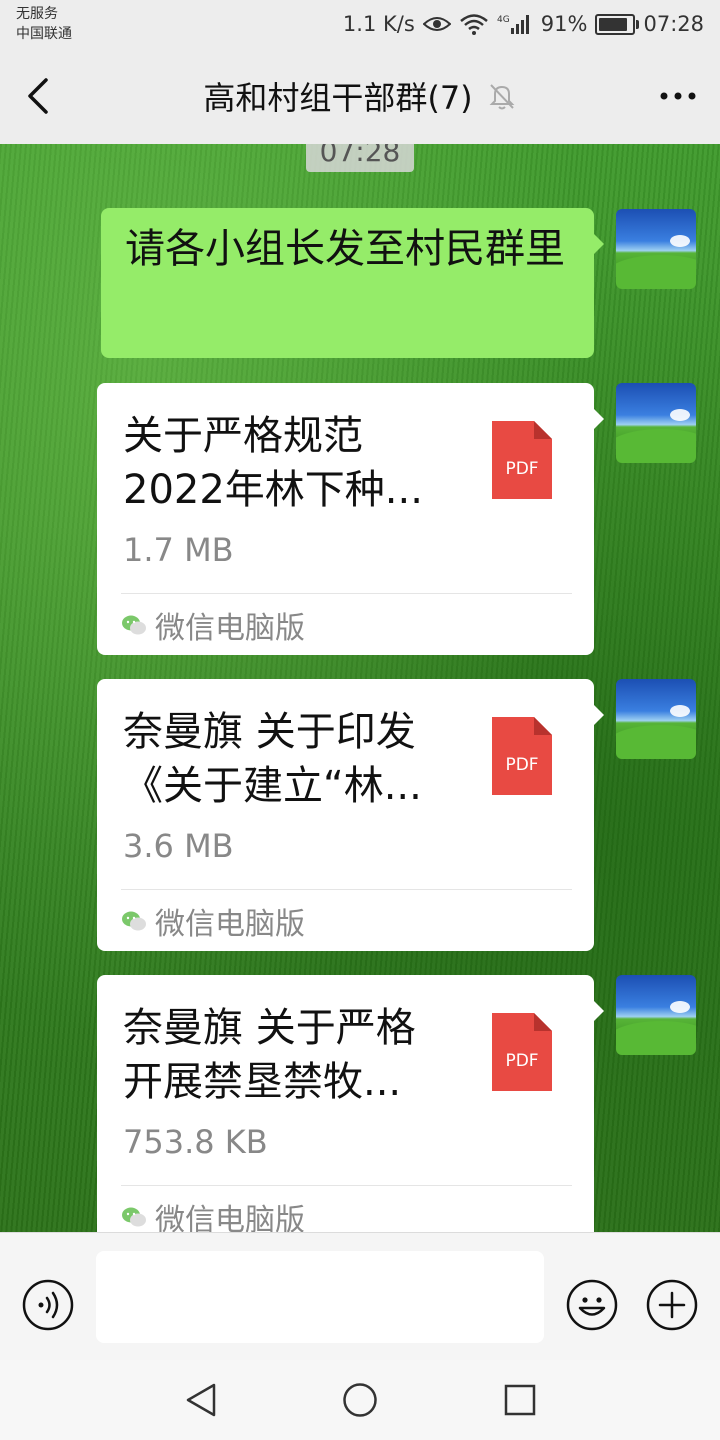 This screenshot has height=1440, width=720. Describe the element at coordinates (378, 24) in the screenshot. I see `net-speed: 1.1 K/s` at that location.